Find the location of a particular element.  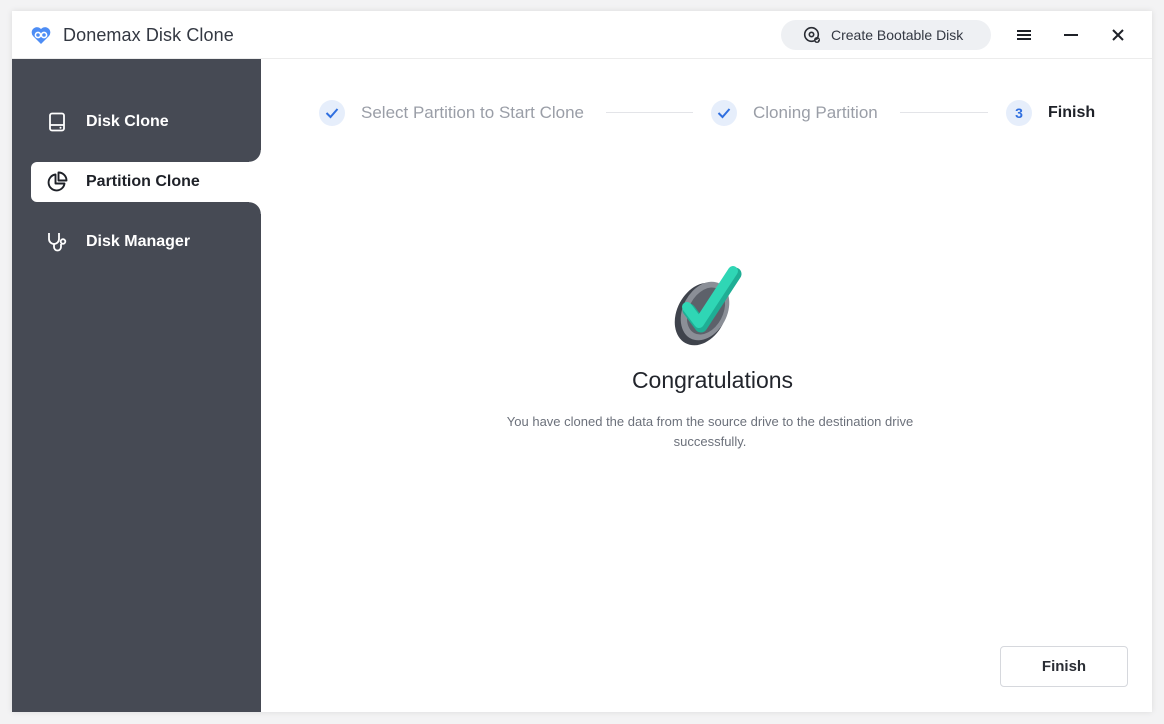

step-number: 3 is located at coordinates (1019, 113).